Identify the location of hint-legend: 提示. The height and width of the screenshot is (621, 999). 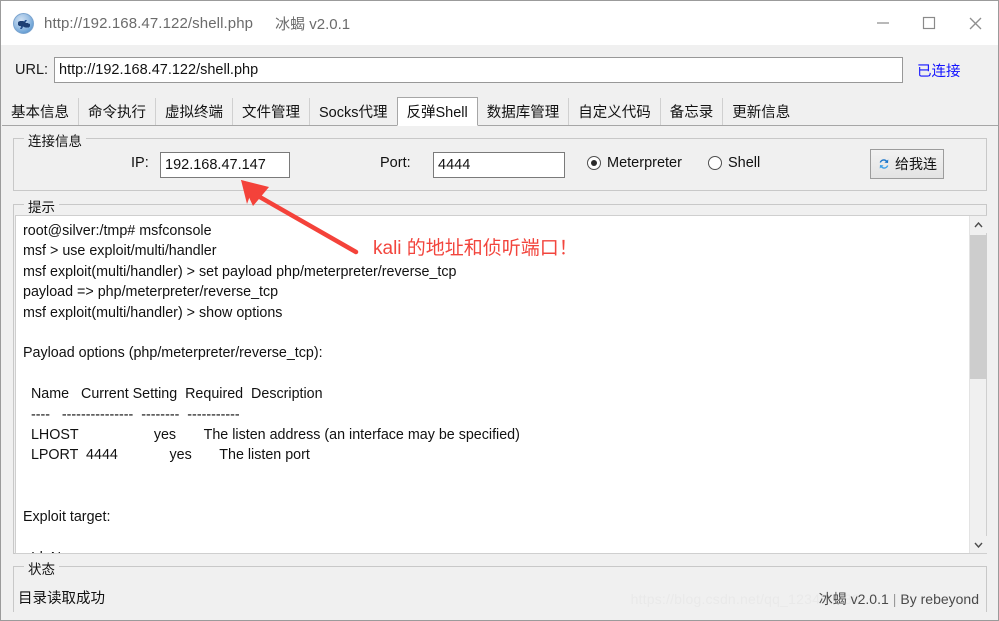
(41, 206).